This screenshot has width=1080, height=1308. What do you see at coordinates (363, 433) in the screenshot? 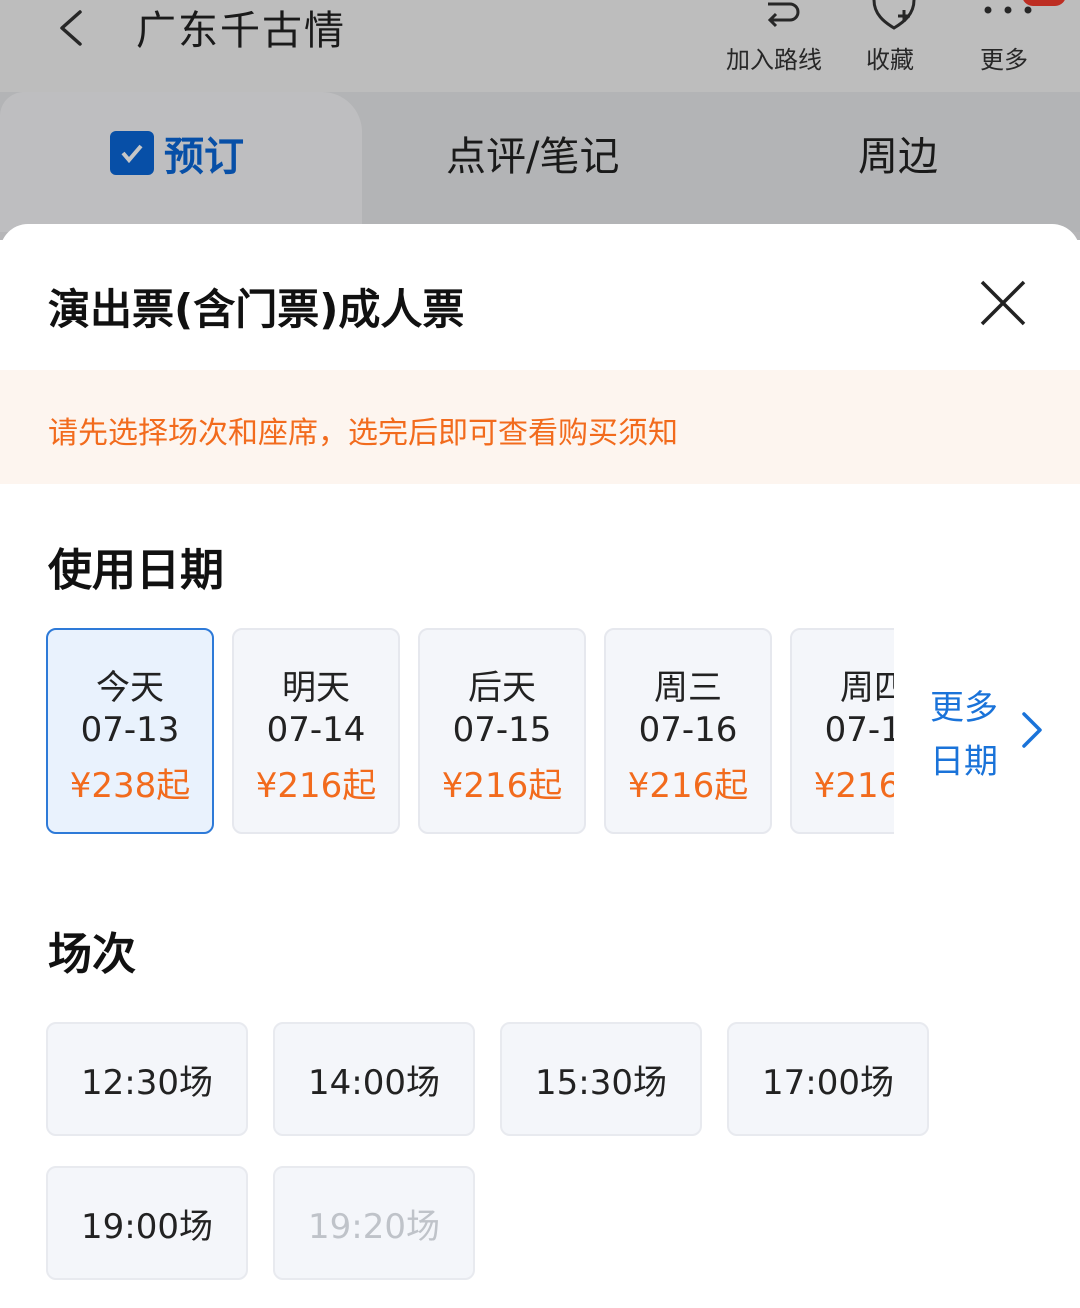
I see `notice-text: 请先选择场次和座席，选完后即可查看购买须知` at bounding box center [363, 433].